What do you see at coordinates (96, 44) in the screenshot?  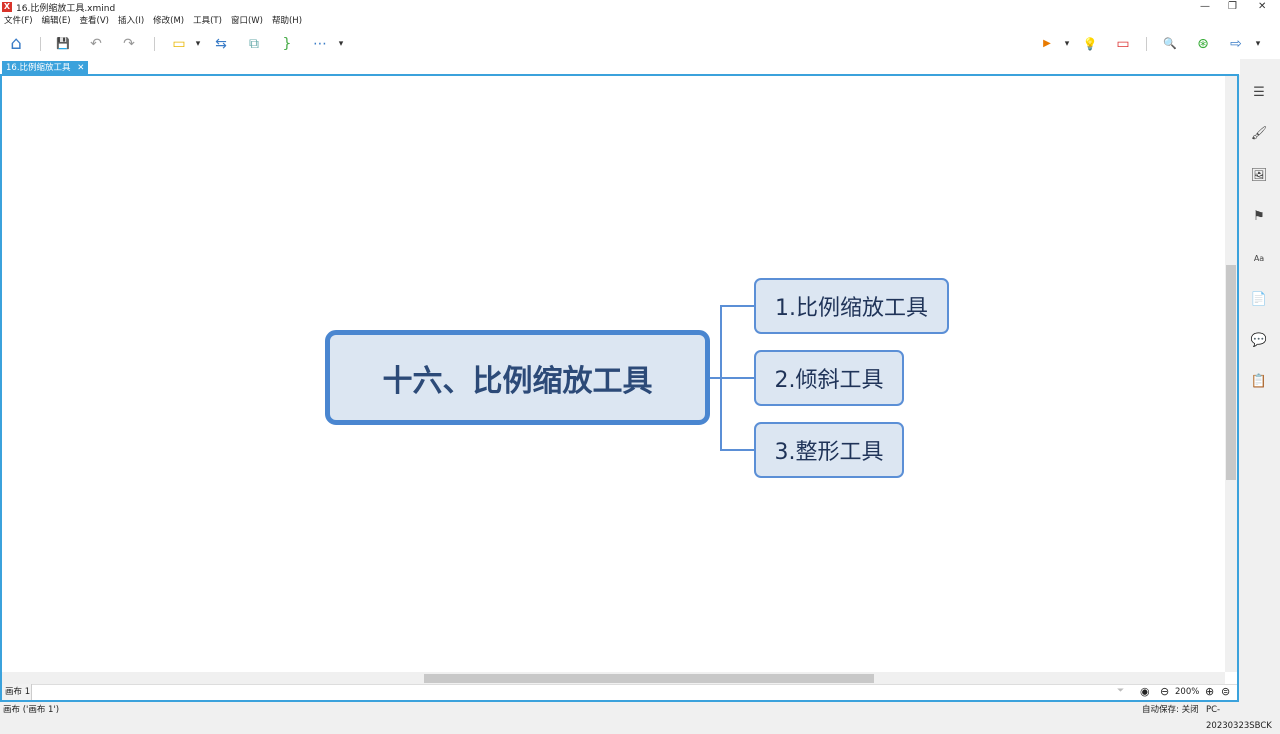 I see `undo-icon: ↶` at bounding box center [96, 44].